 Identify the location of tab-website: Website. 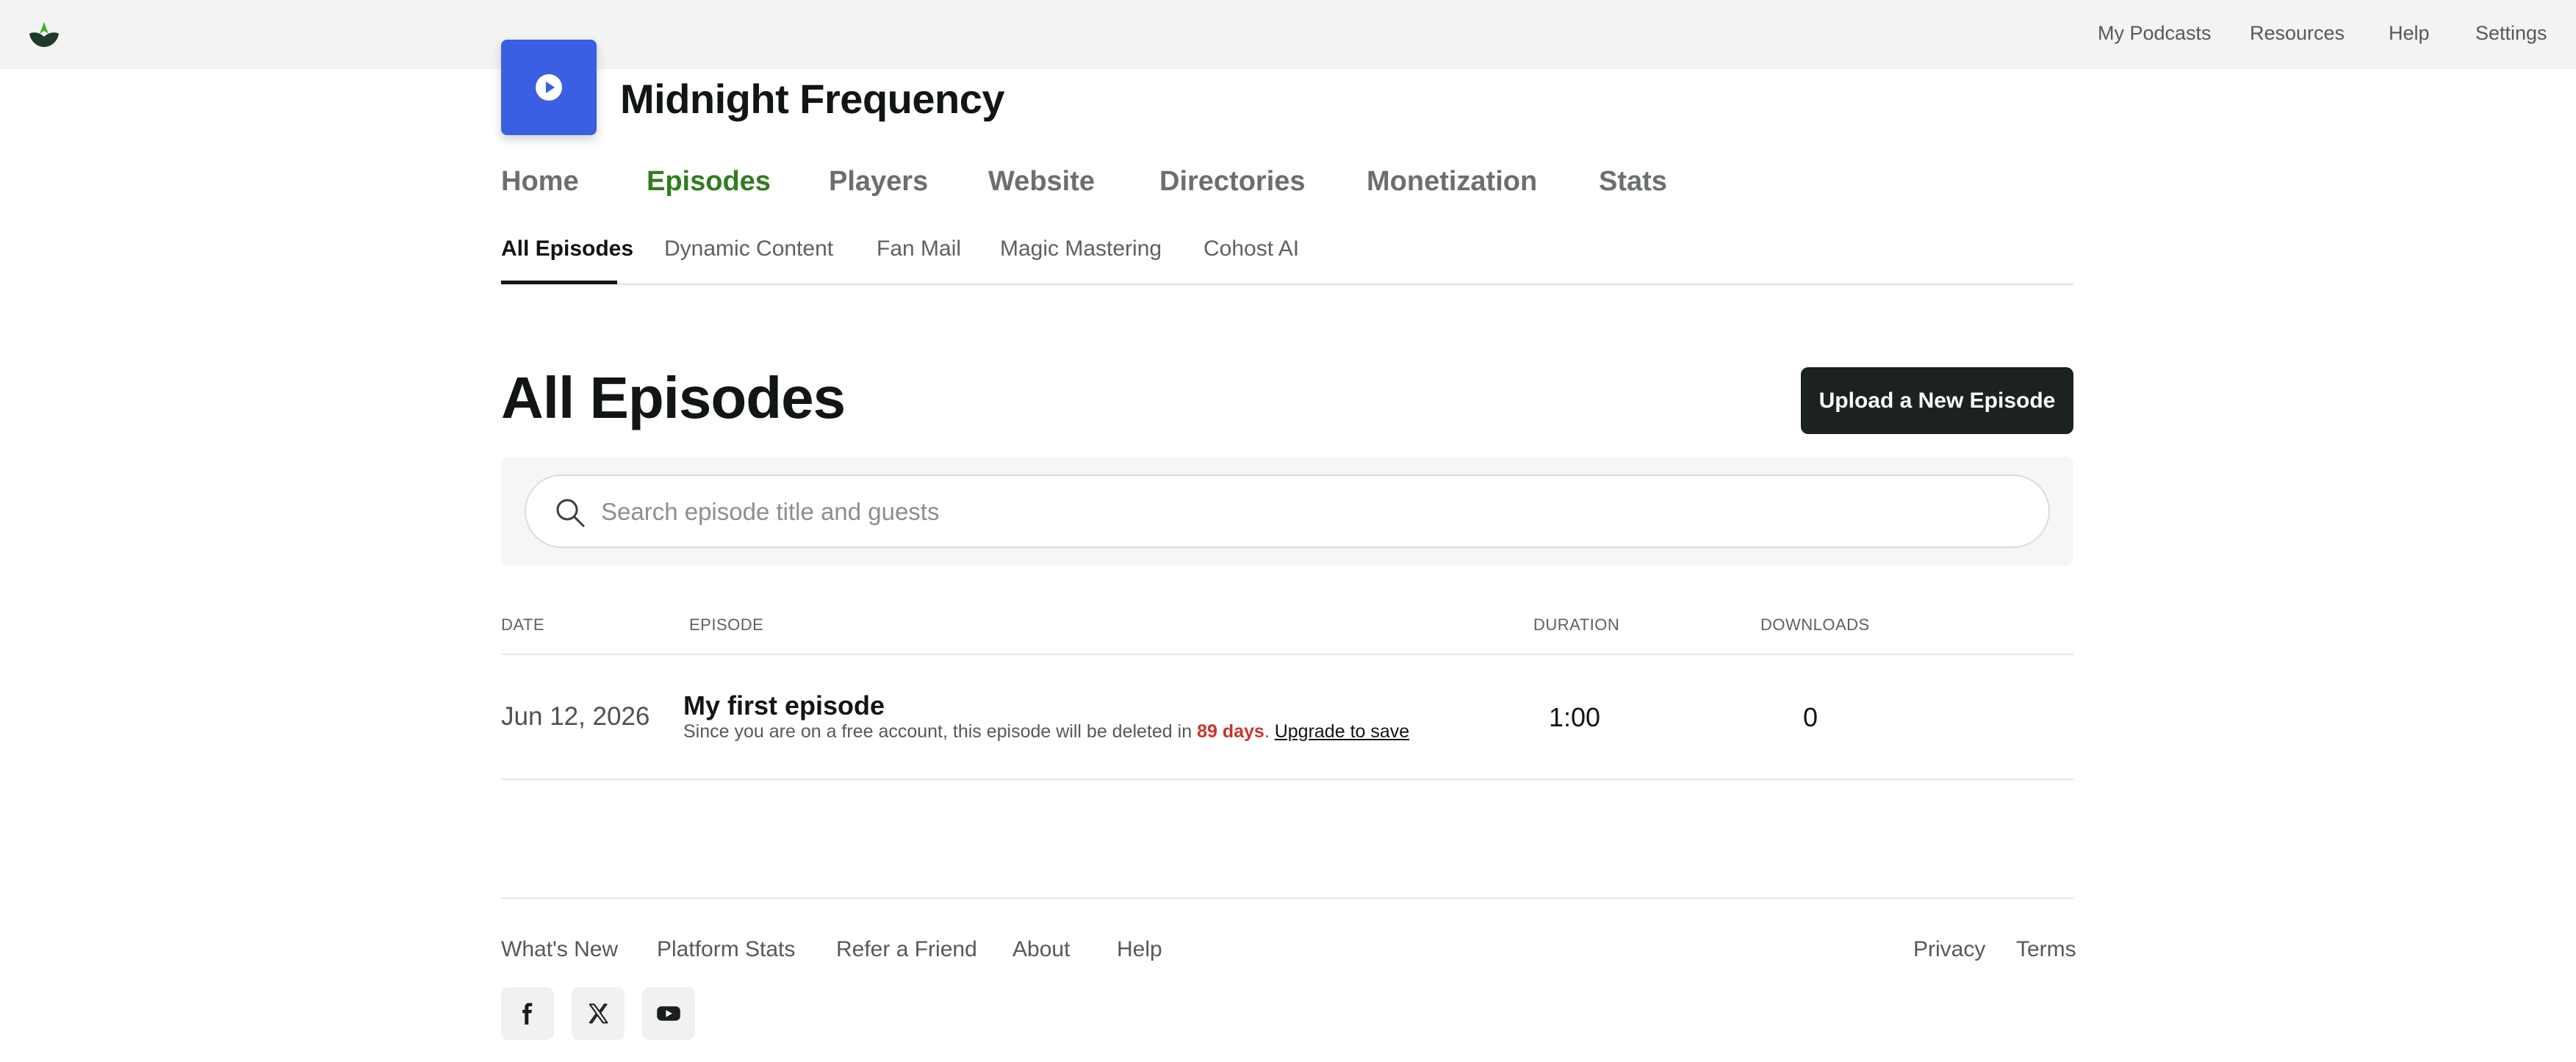
(1041, 182).